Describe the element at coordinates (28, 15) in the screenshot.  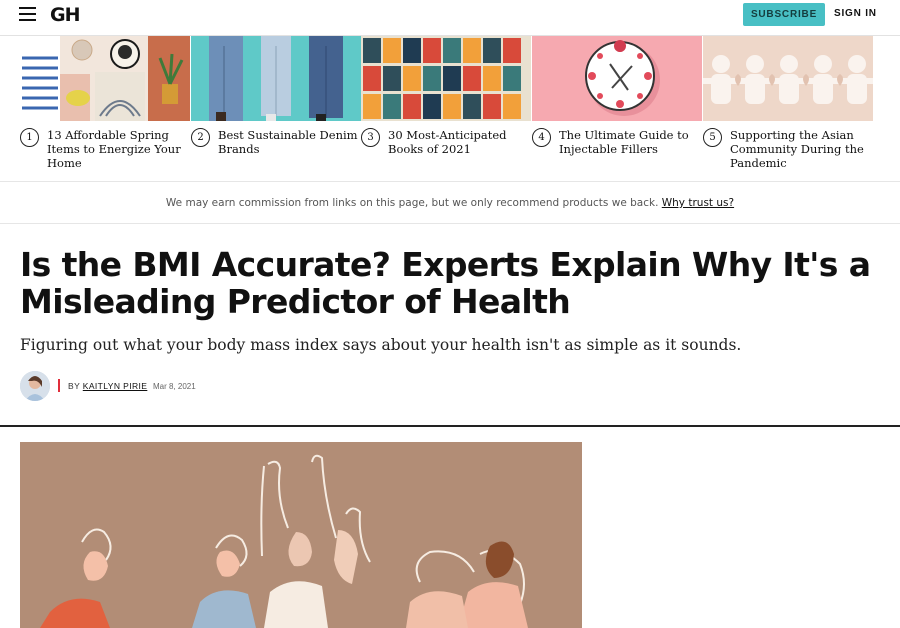
I see `hamburger-menu-icon` at that location.